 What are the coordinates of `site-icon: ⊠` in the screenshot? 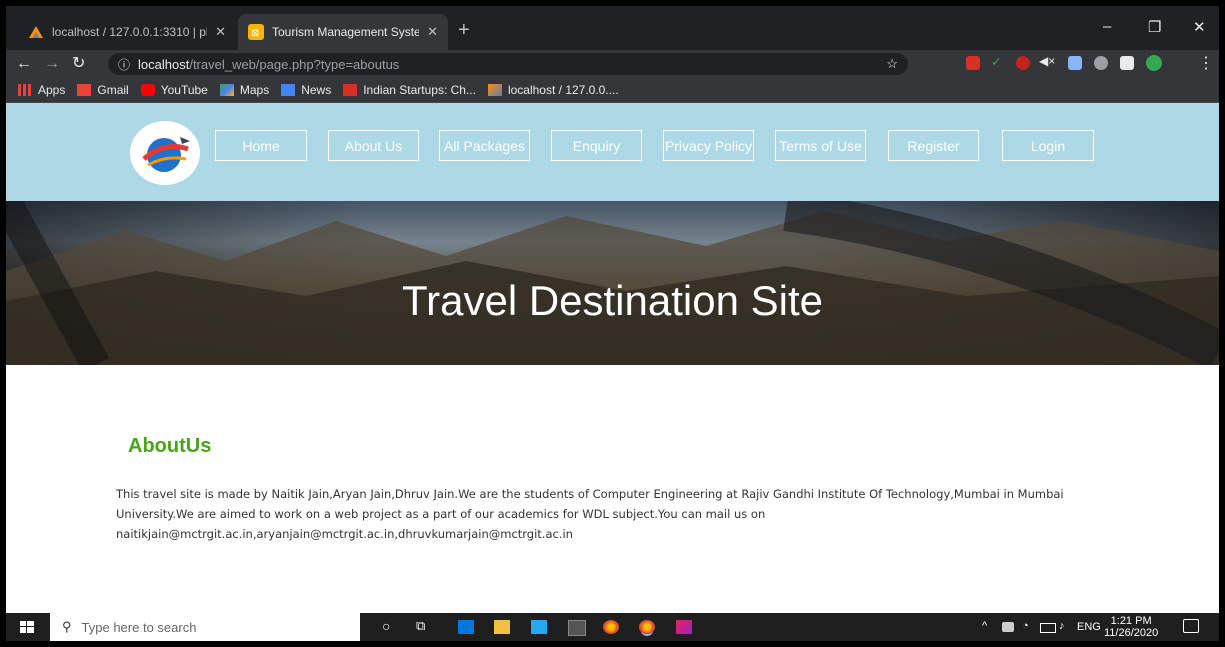 It's located at (256, 32).